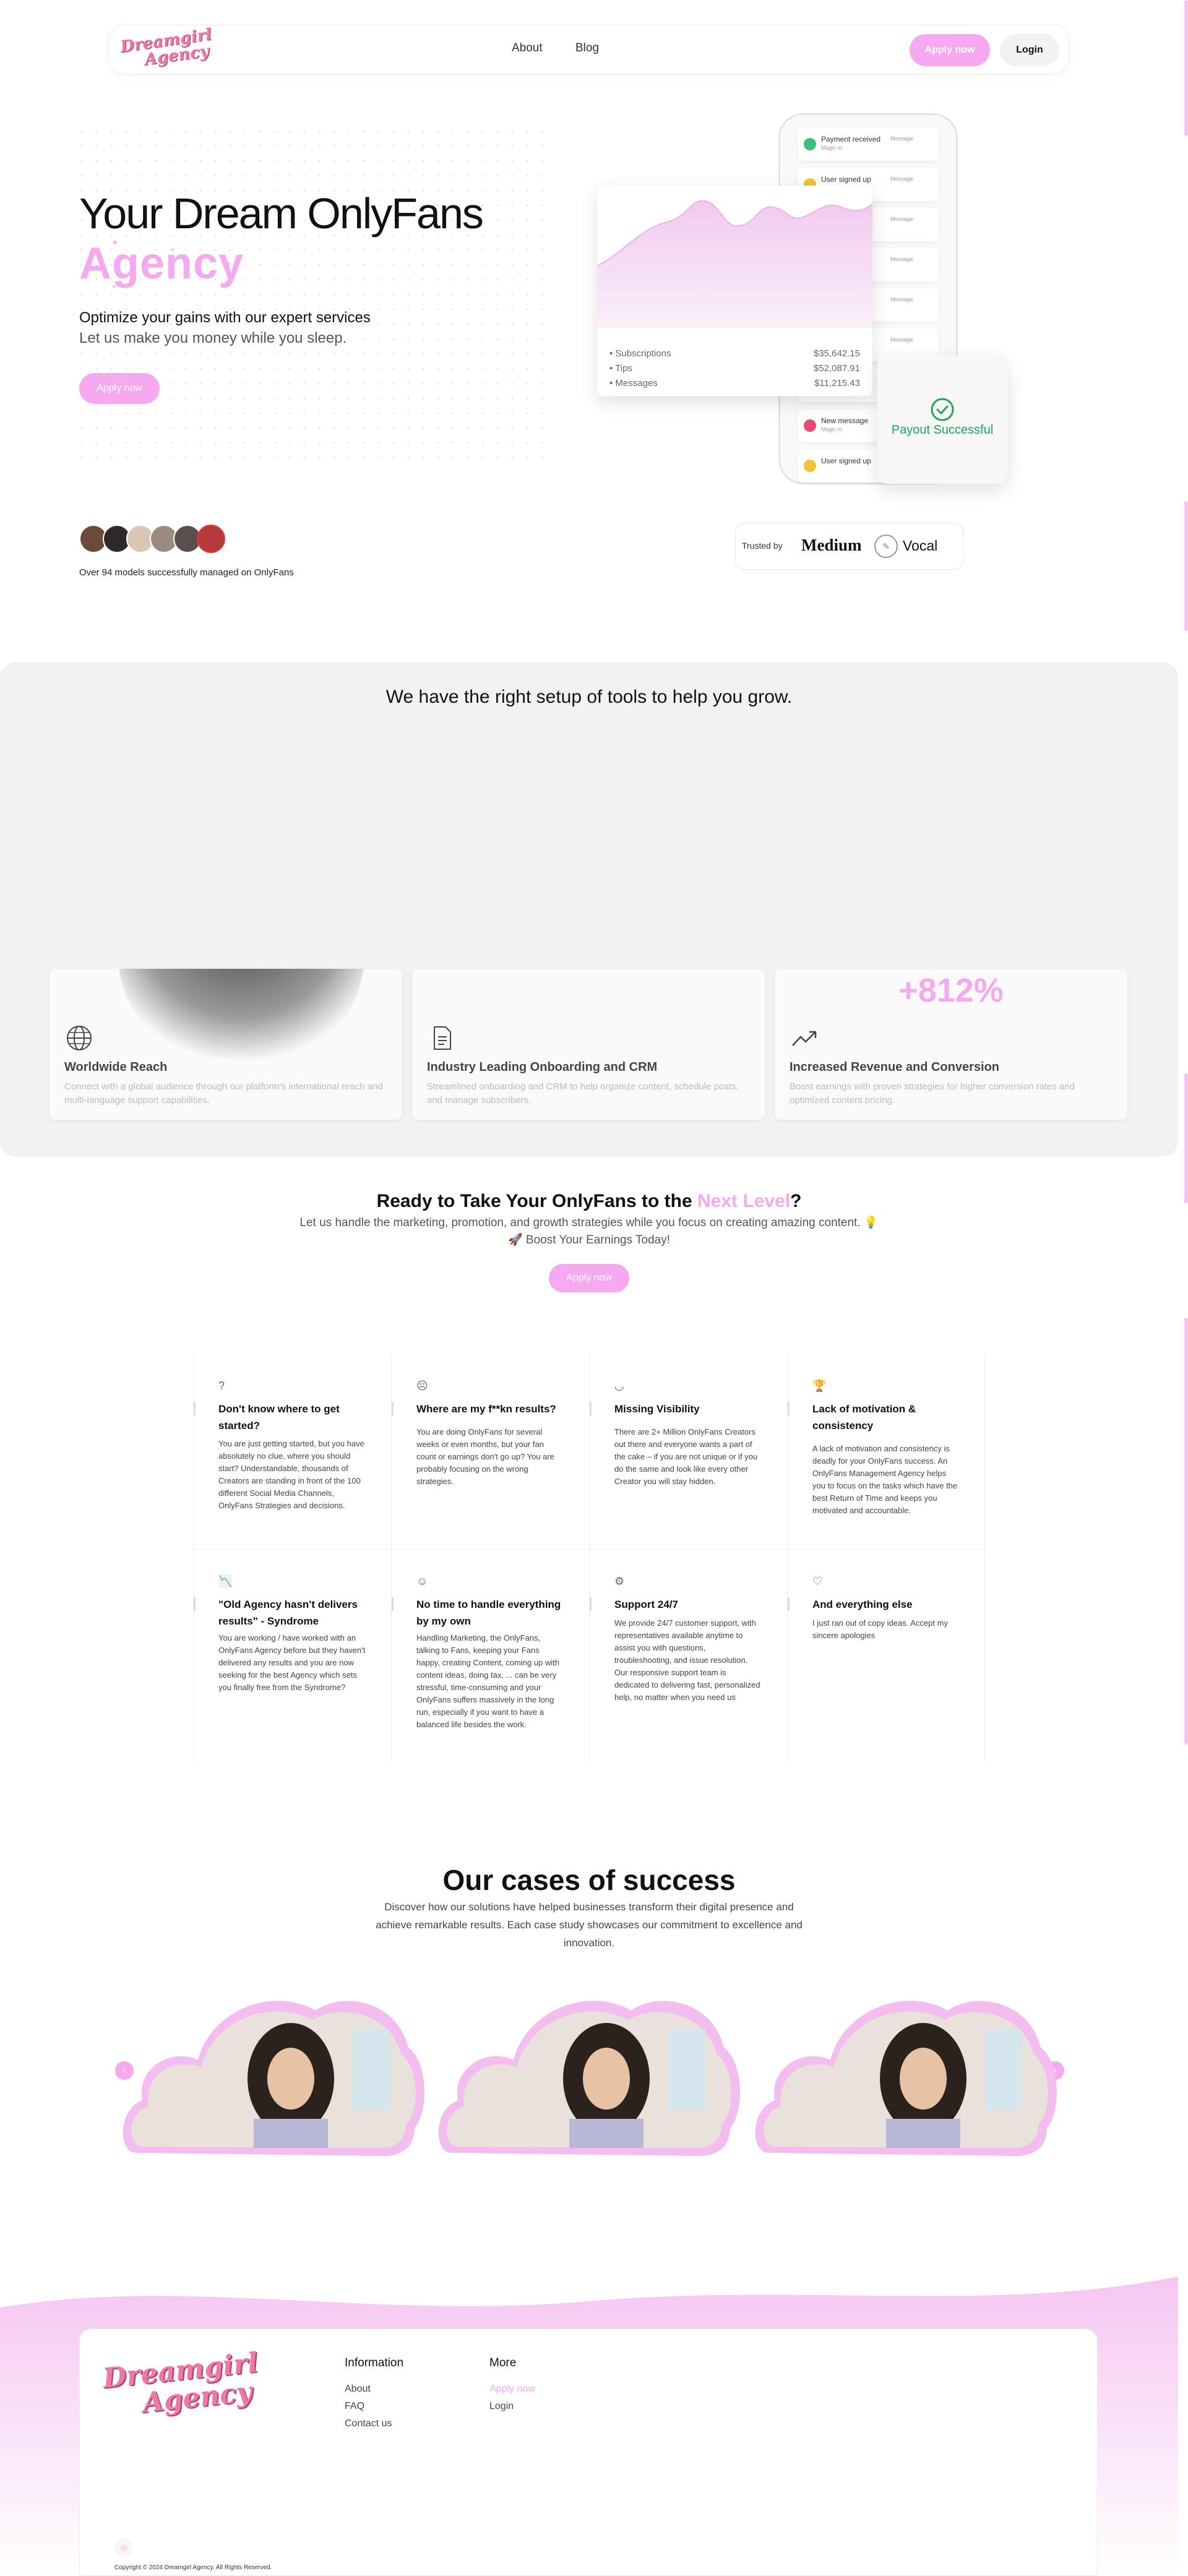 This screenshot has width=1188, height=2576. I want to click on nav-login-button: Login, so click(1029, 50).